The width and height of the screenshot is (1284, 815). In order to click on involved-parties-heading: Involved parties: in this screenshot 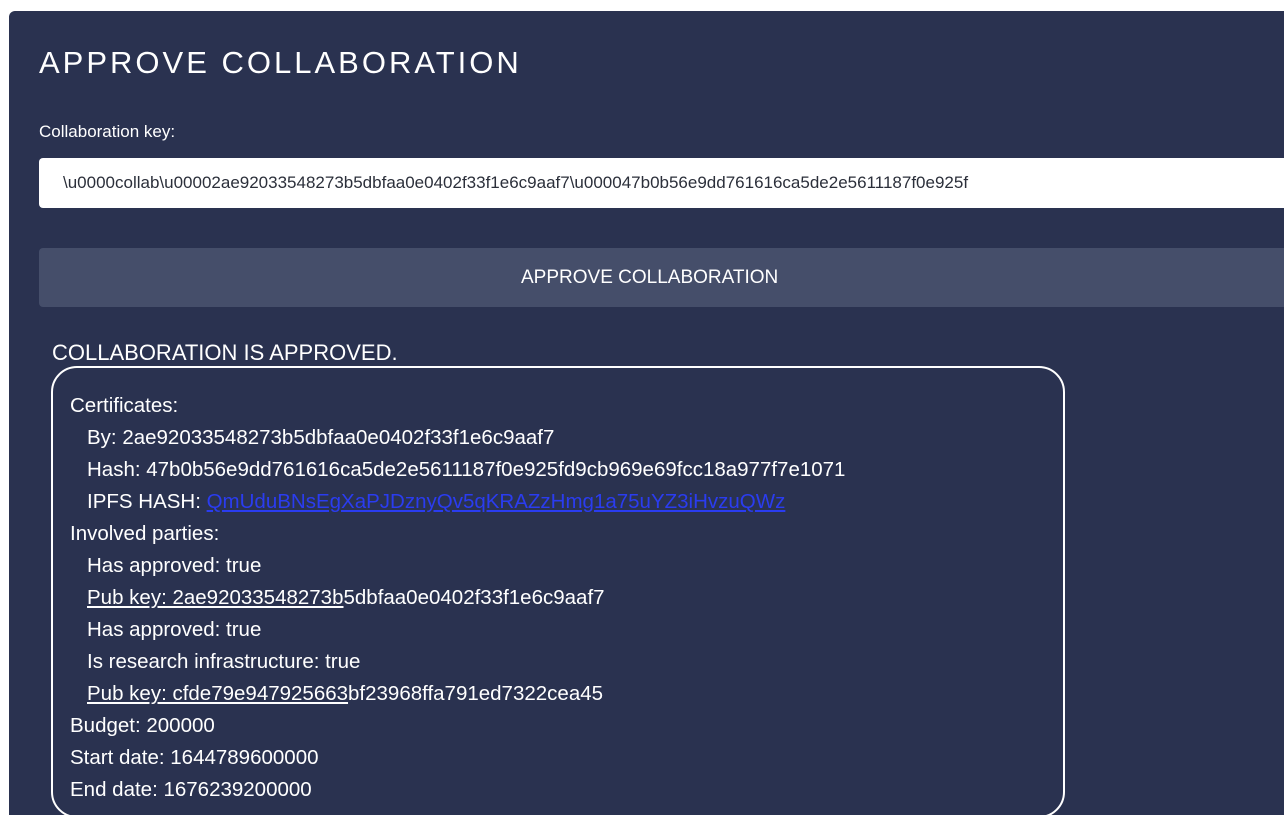, I will do `click(145, 533)`.